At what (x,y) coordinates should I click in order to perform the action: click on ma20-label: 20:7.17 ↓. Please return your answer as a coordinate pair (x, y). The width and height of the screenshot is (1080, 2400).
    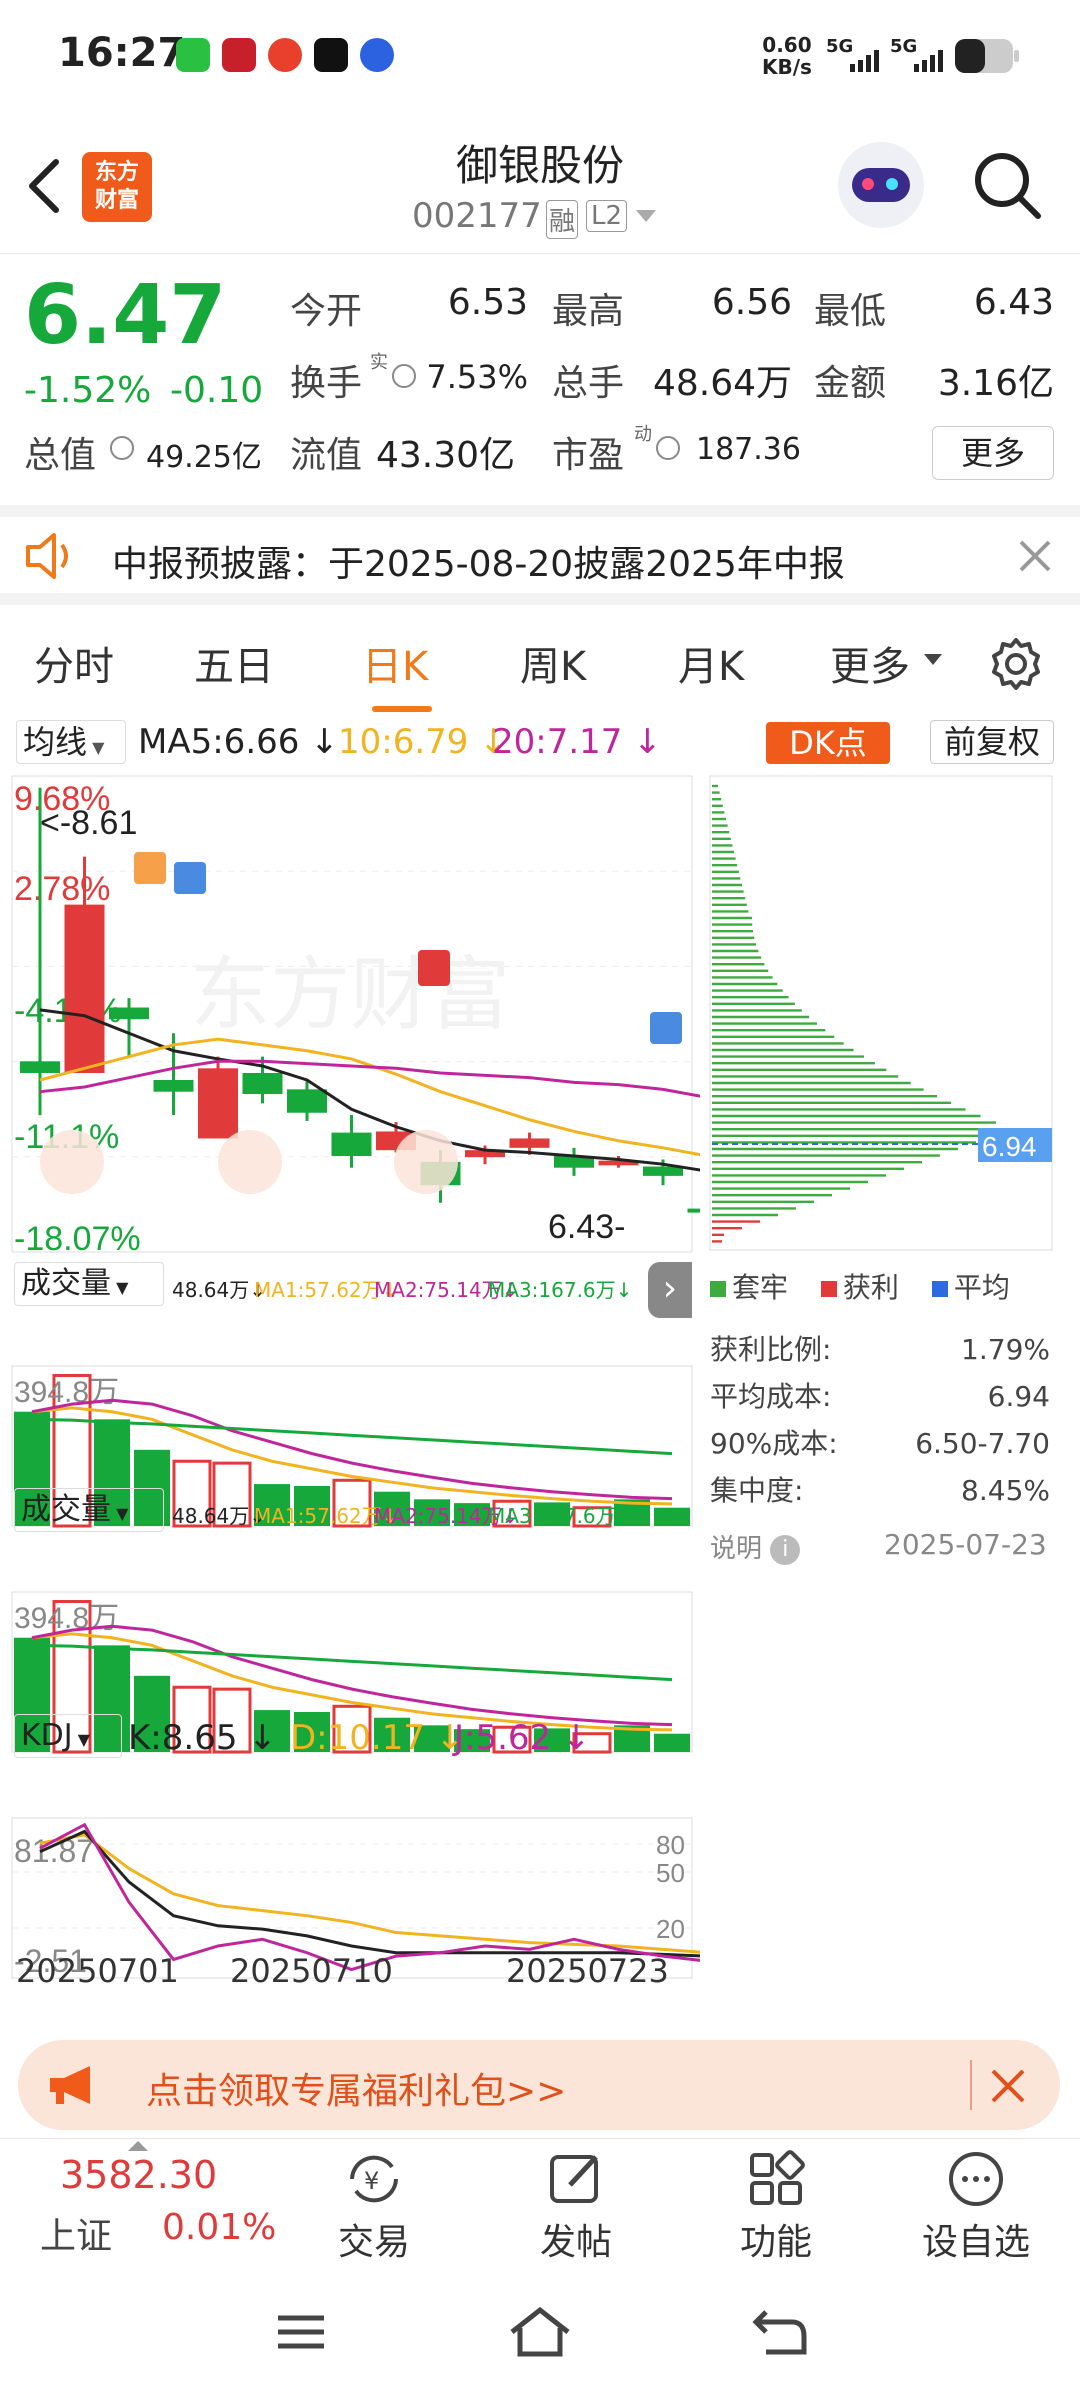
    Looking at the image, I should click on (577, 742).